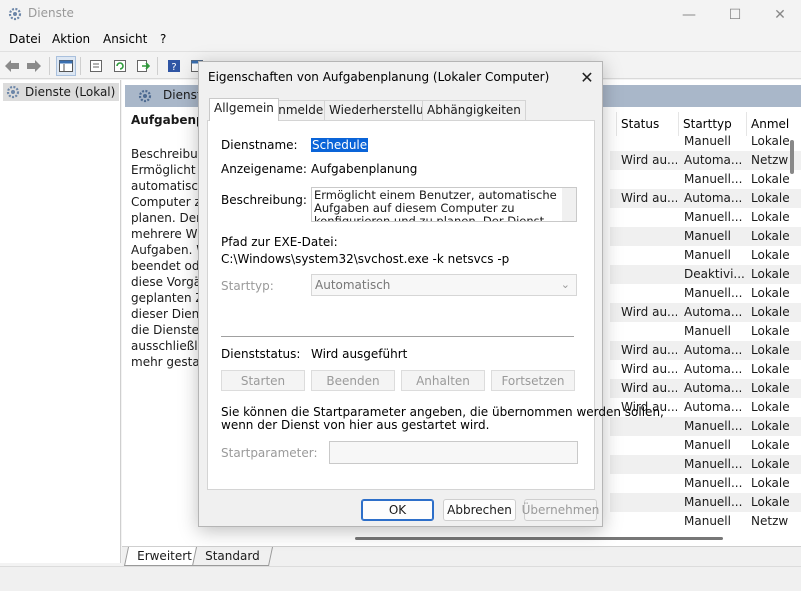  What do you see at coordinates (125, 39) in the screenshot?
I see `menu-ansicht: Ansicht` at bounding box center [125, 39].